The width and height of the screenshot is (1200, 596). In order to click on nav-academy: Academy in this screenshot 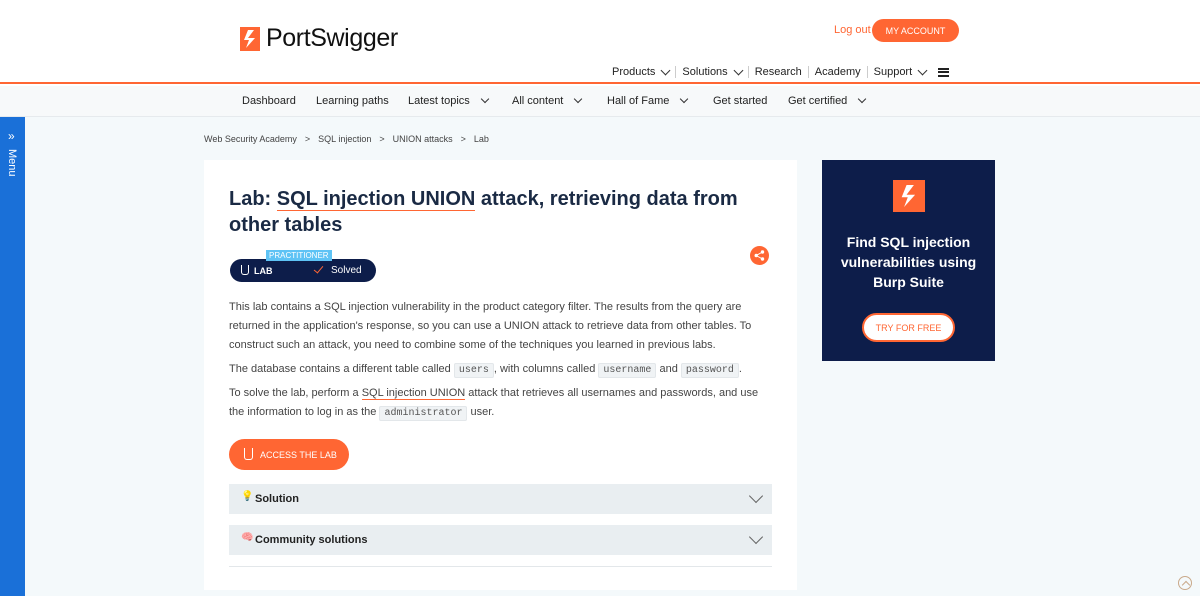, I will do `click(838, 72)`.